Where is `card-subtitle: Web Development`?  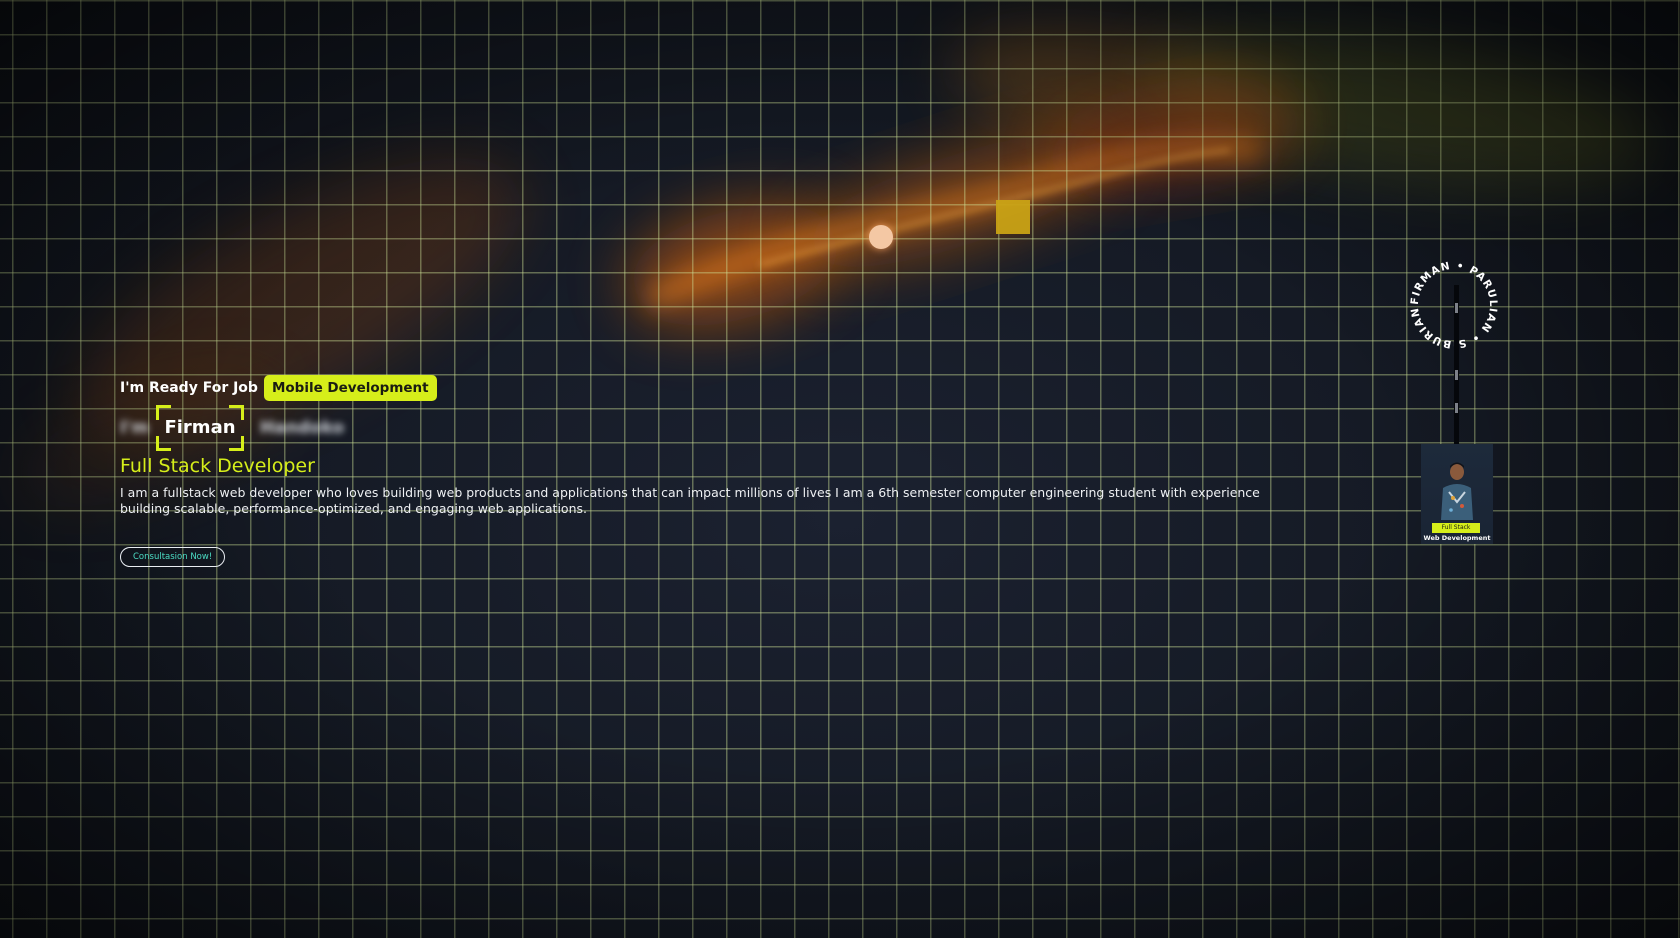
card-subtitle: Web Development is located at coordinates (1457, 538).